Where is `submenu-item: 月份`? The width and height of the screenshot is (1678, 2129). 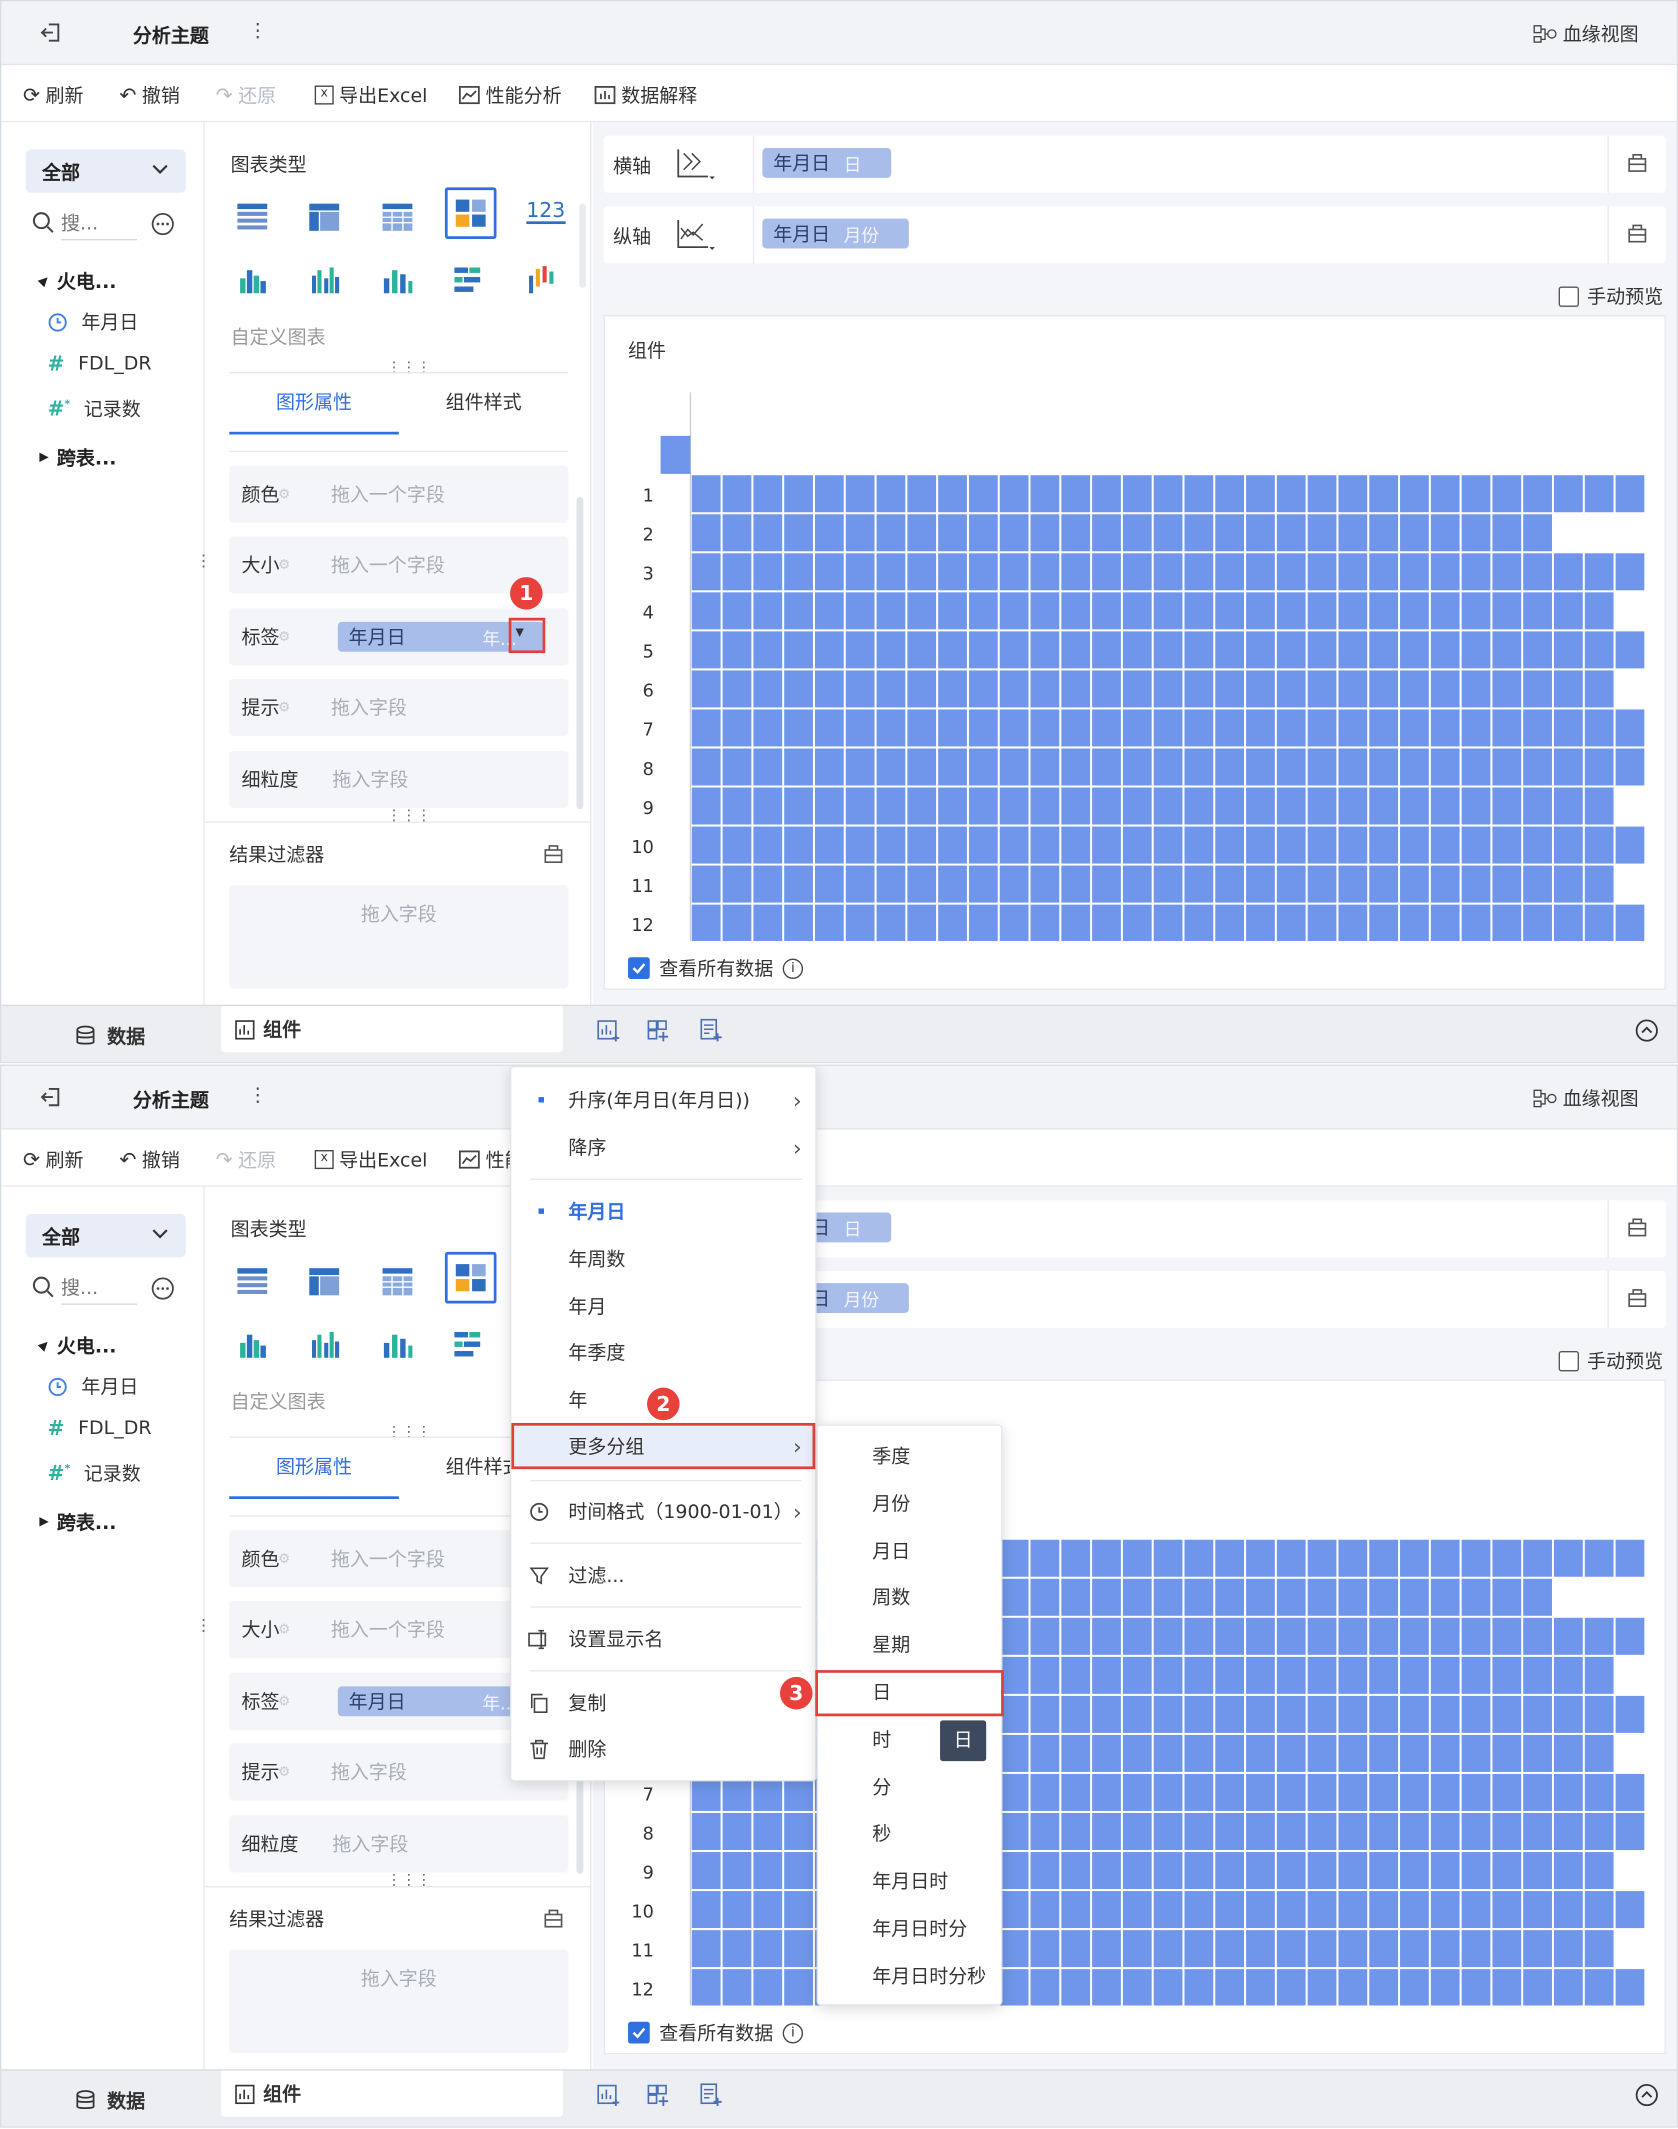
submenu-item: 月份 is located at coordinates (909, 1503).